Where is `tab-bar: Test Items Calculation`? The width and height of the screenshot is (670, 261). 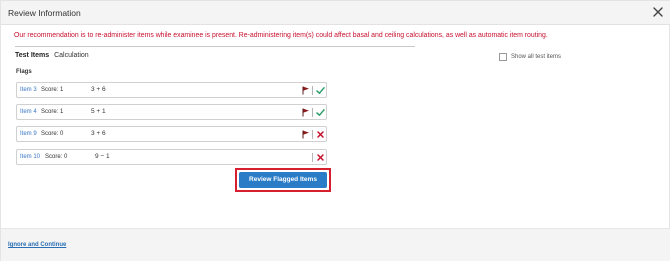
tab-bar: Test Items Calculation is located at coordinates (52, 55).